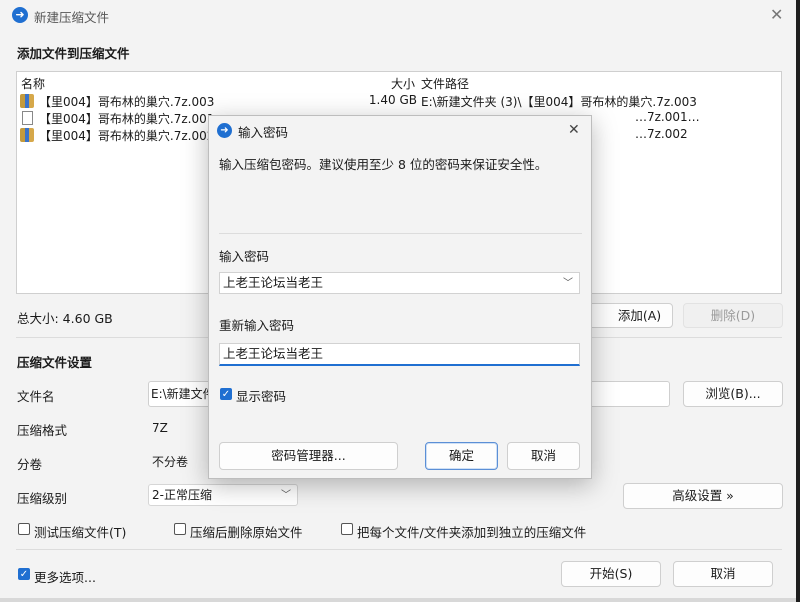 This screenshot has width=800, height=602. Describe the element at coordinates (30, 464) in the screenshot. I see `split-label: 分卷` at that location.